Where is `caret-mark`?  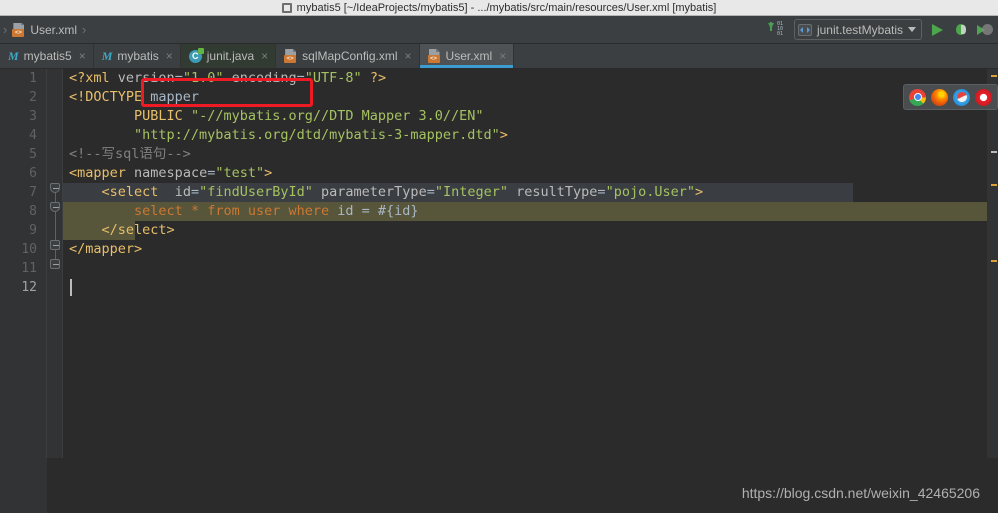
caret-mark is located at coordinates (994, 152).